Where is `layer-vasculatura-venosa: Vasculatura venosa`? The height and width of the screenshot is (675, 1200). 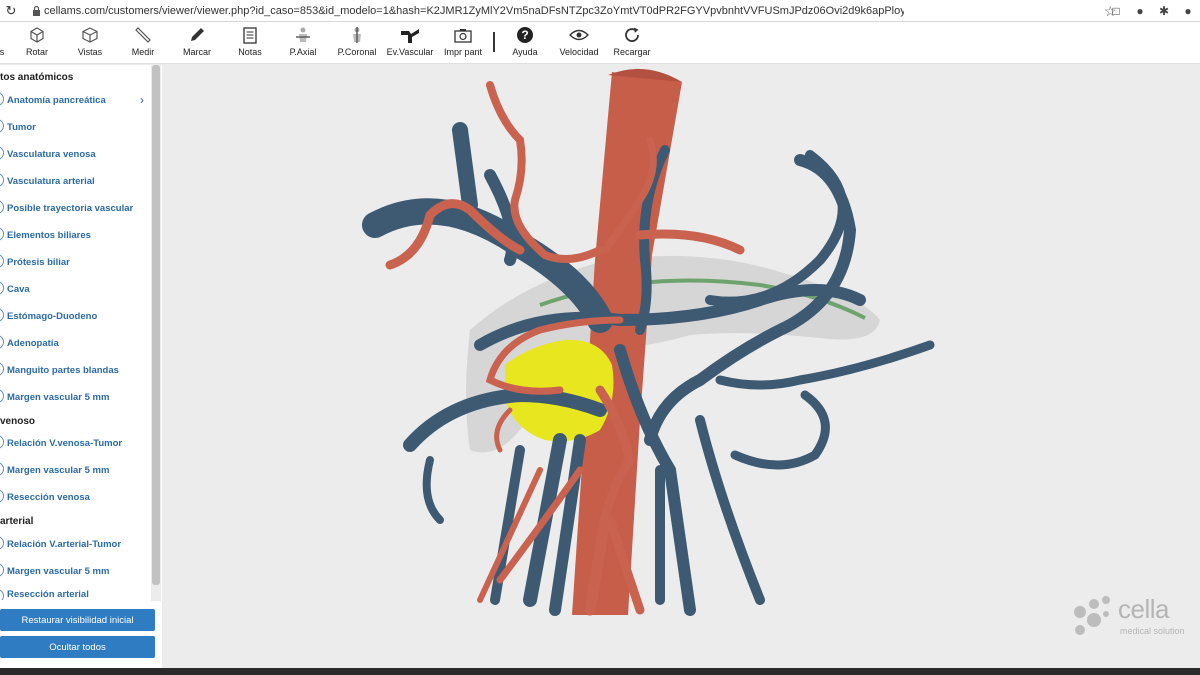 layer-vasculatura-venosa: Vasculatura venosa is located at coordinates (75, 154).